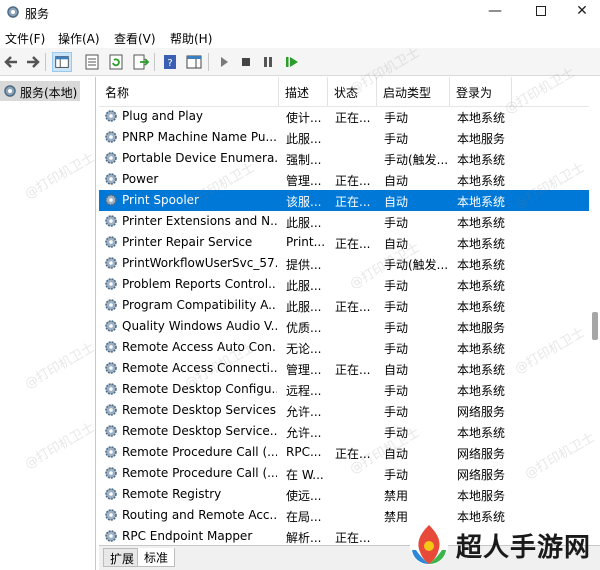 The image size is (600, 570). Describe the element at coordinates (135, 38) in the screenshot. I see `menu-view: 查看(V)` at that location.